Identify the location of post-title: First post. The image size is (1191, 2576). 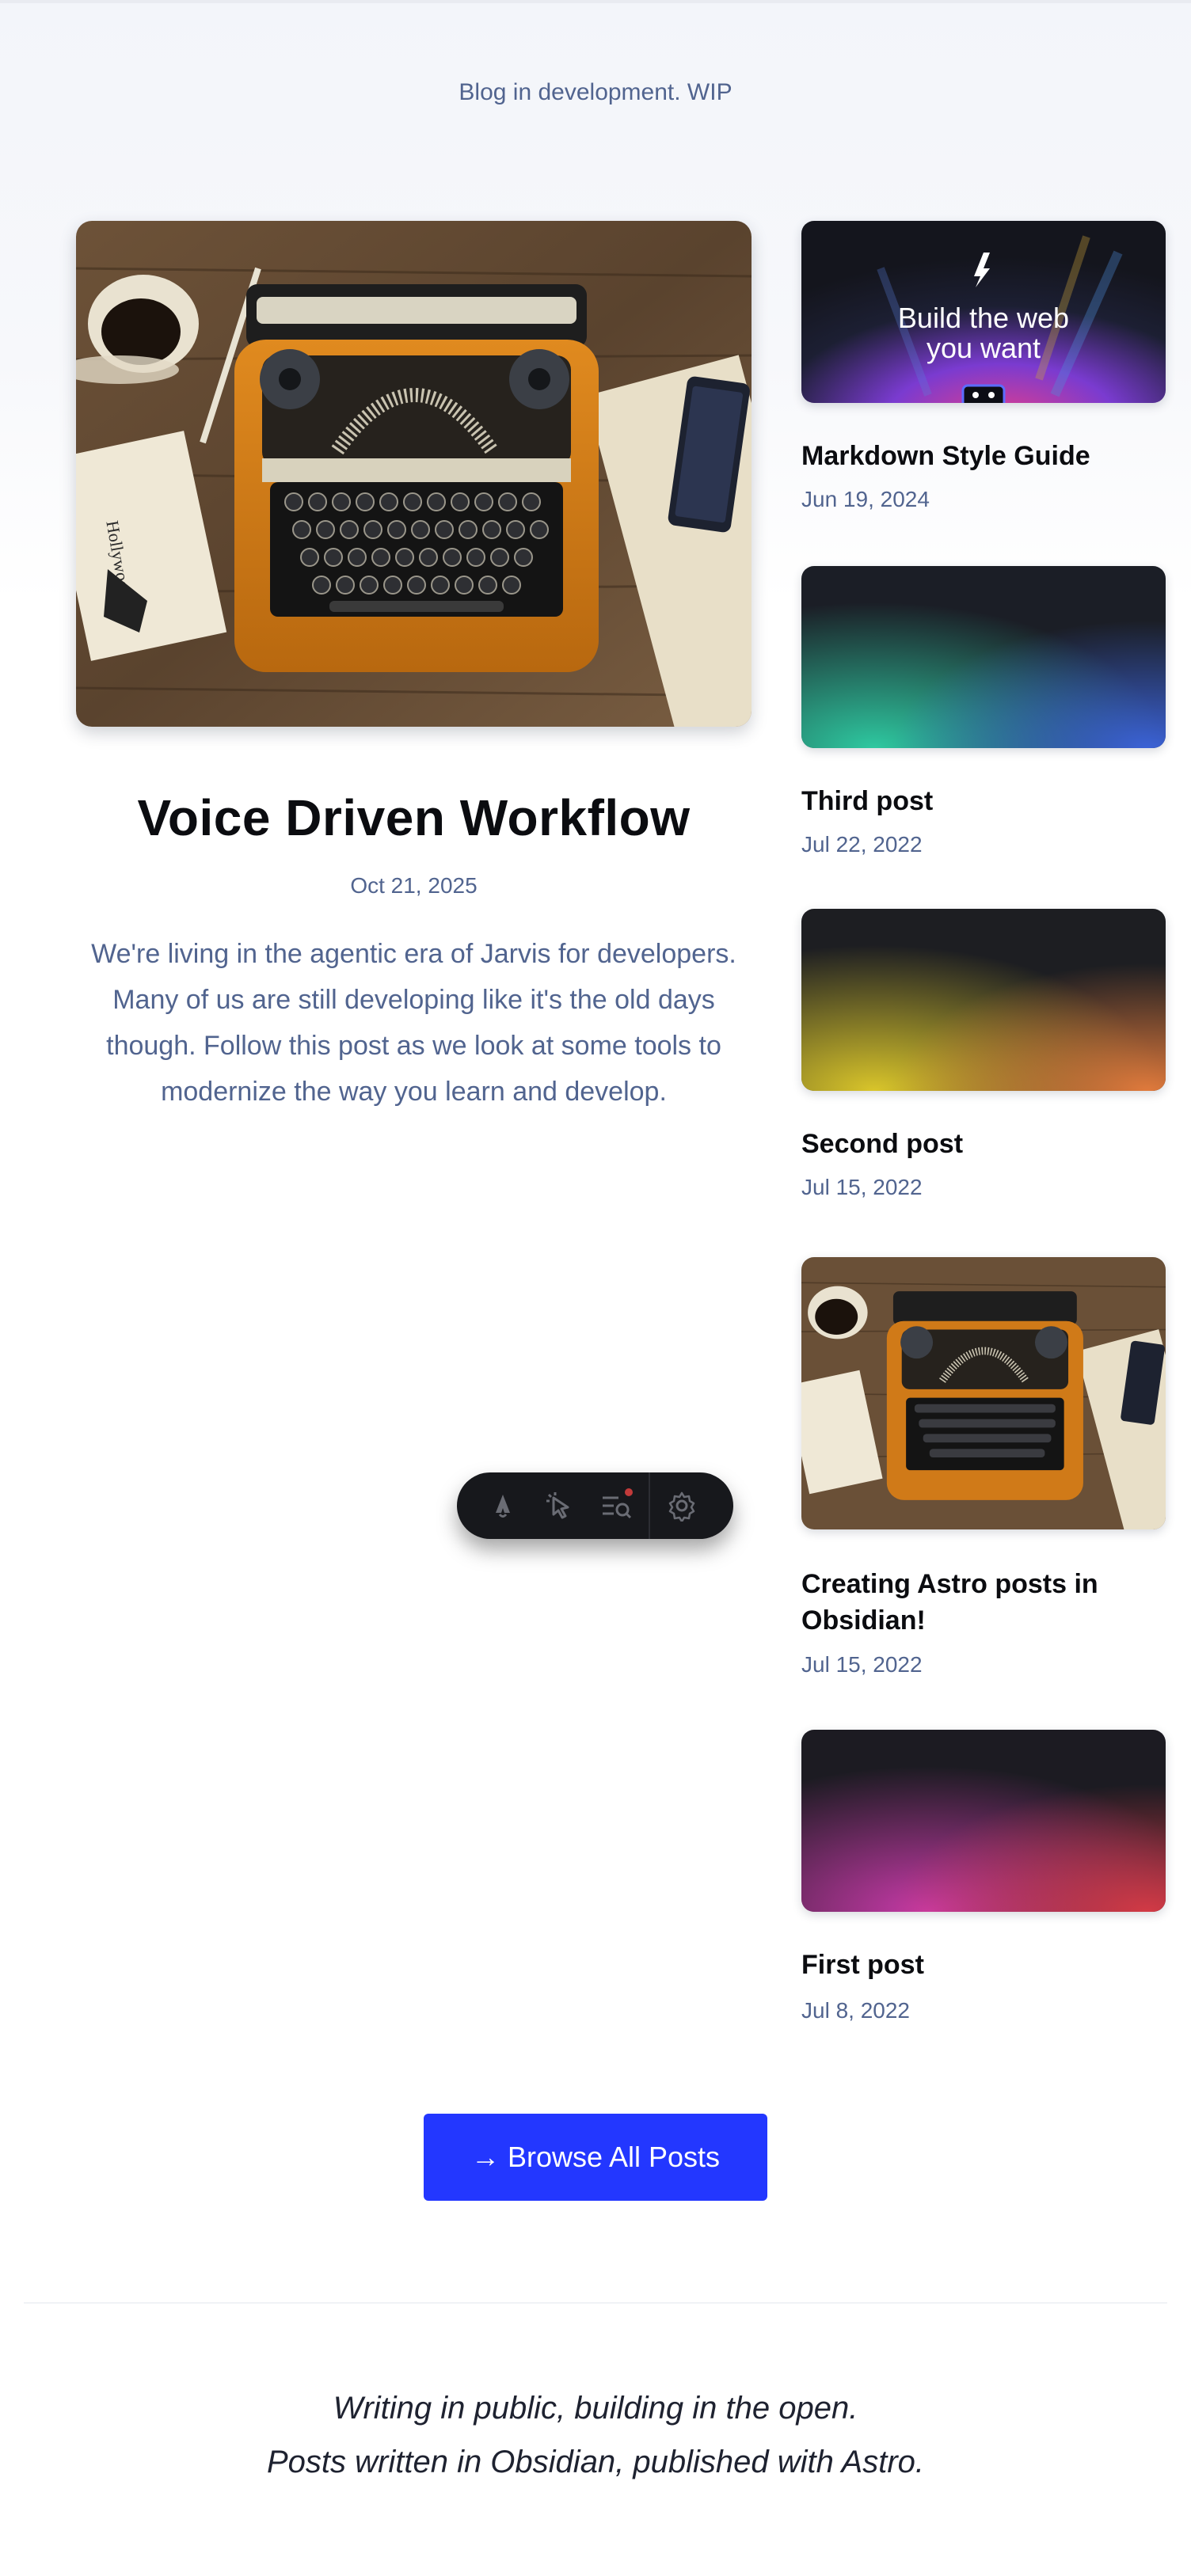
(987, 1965).